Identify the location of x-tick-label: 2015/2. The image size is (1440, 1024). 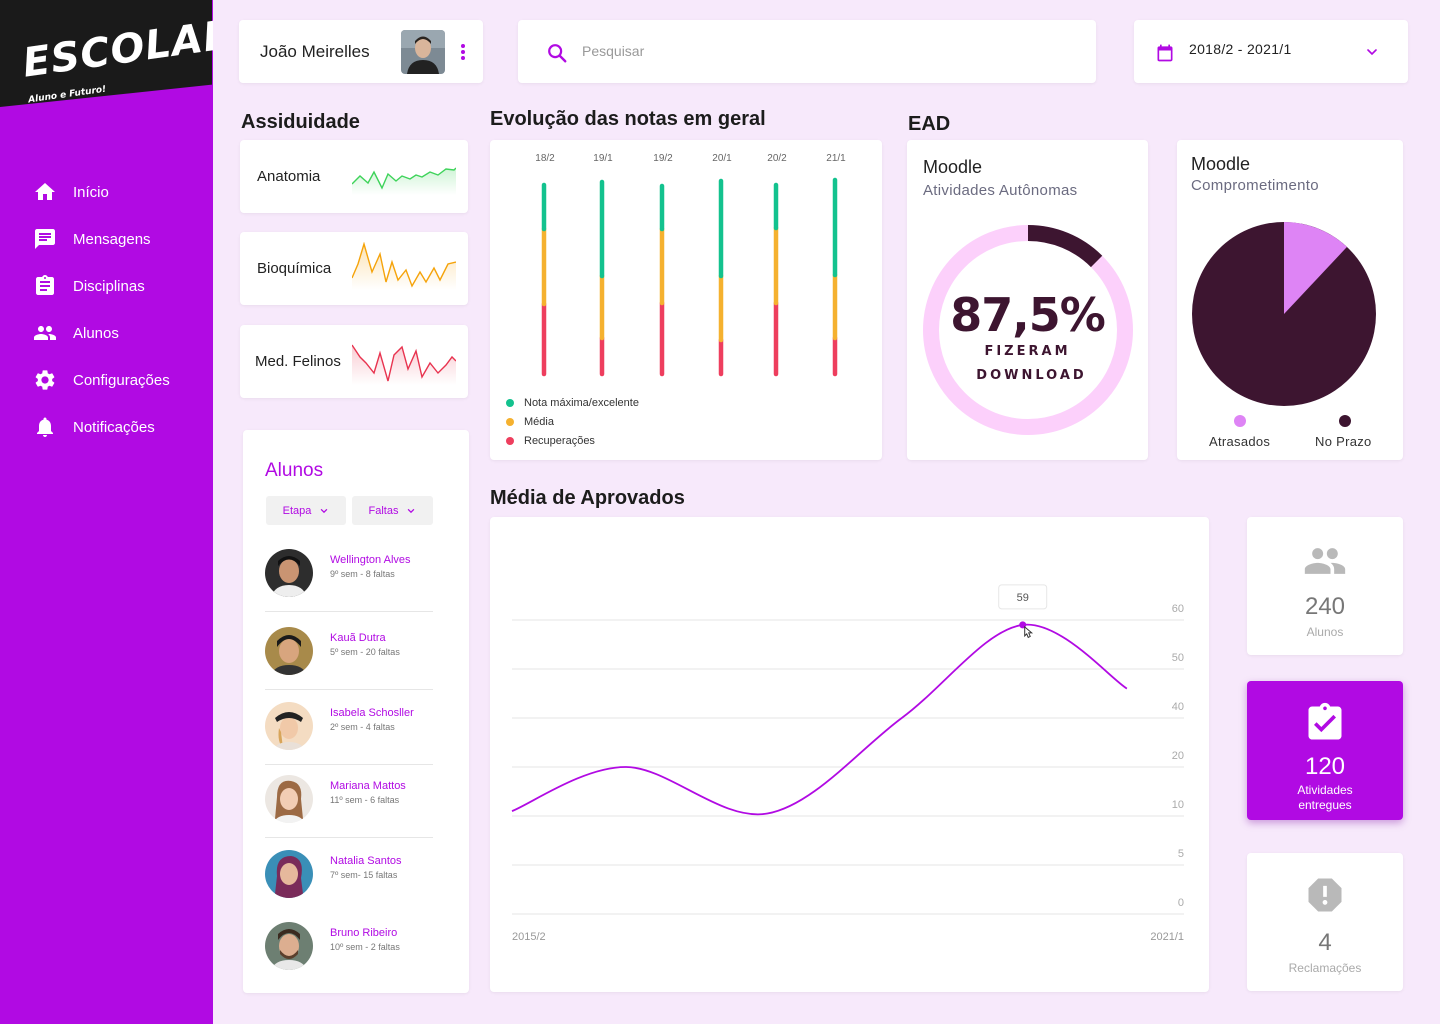
(529, 937).